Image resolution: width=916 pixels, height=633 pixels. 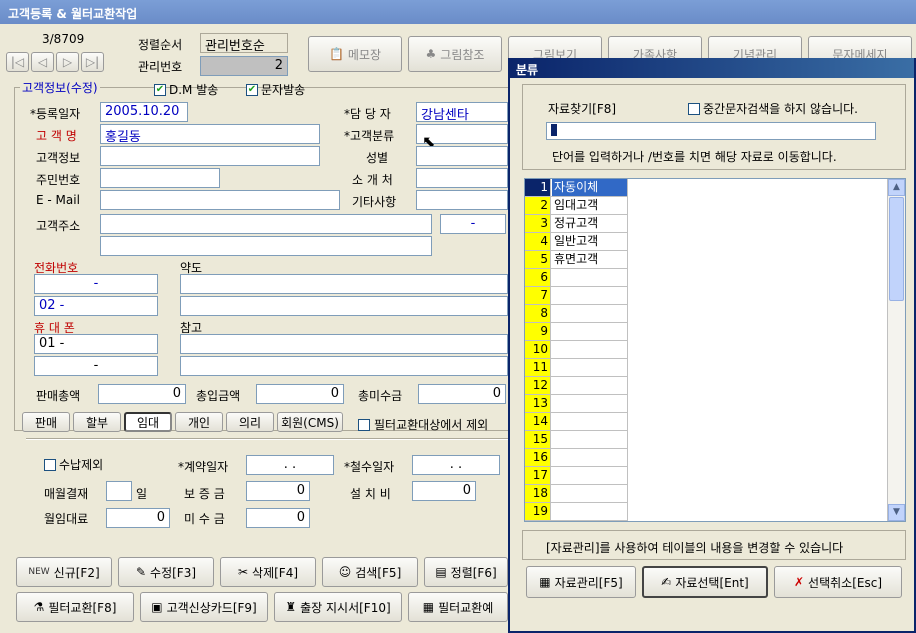 I want to click on grid-row: 12, so click(x=576, y=386).